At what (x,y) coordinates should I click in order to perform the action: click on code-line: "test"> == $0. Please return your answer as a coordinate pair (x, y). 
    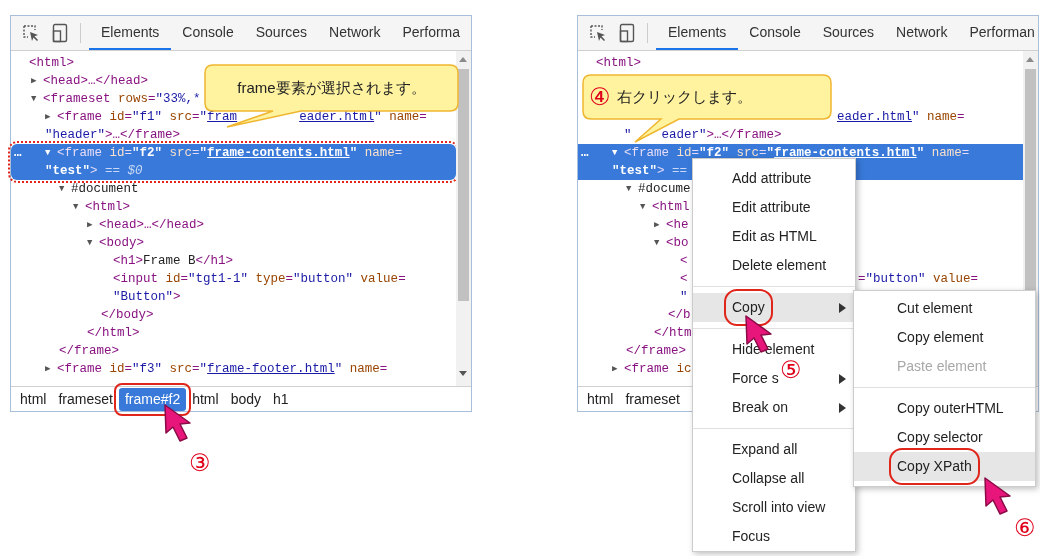
    Looking at the image, I should click on (94, 171).